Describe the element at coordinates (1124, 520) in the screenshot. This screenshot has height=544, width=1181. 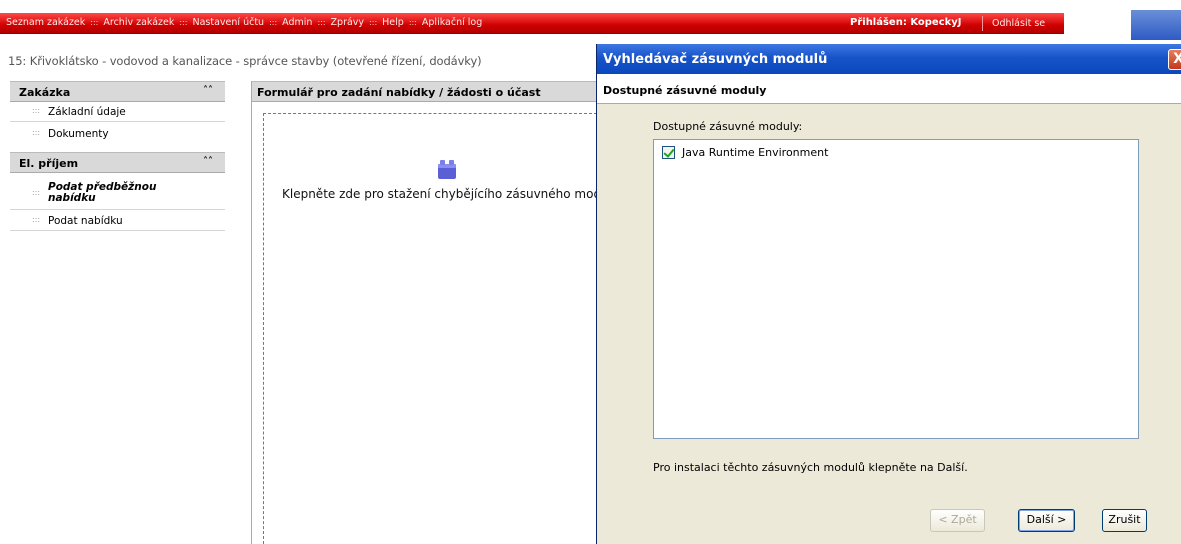
I see `cancel-button: Zrušit` at that location.